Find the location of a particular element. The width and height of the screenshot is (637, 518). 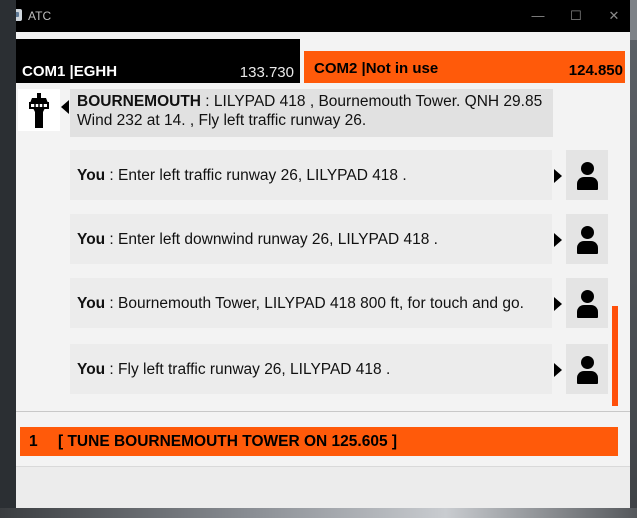

background-right is located at coordinates (633, 279).